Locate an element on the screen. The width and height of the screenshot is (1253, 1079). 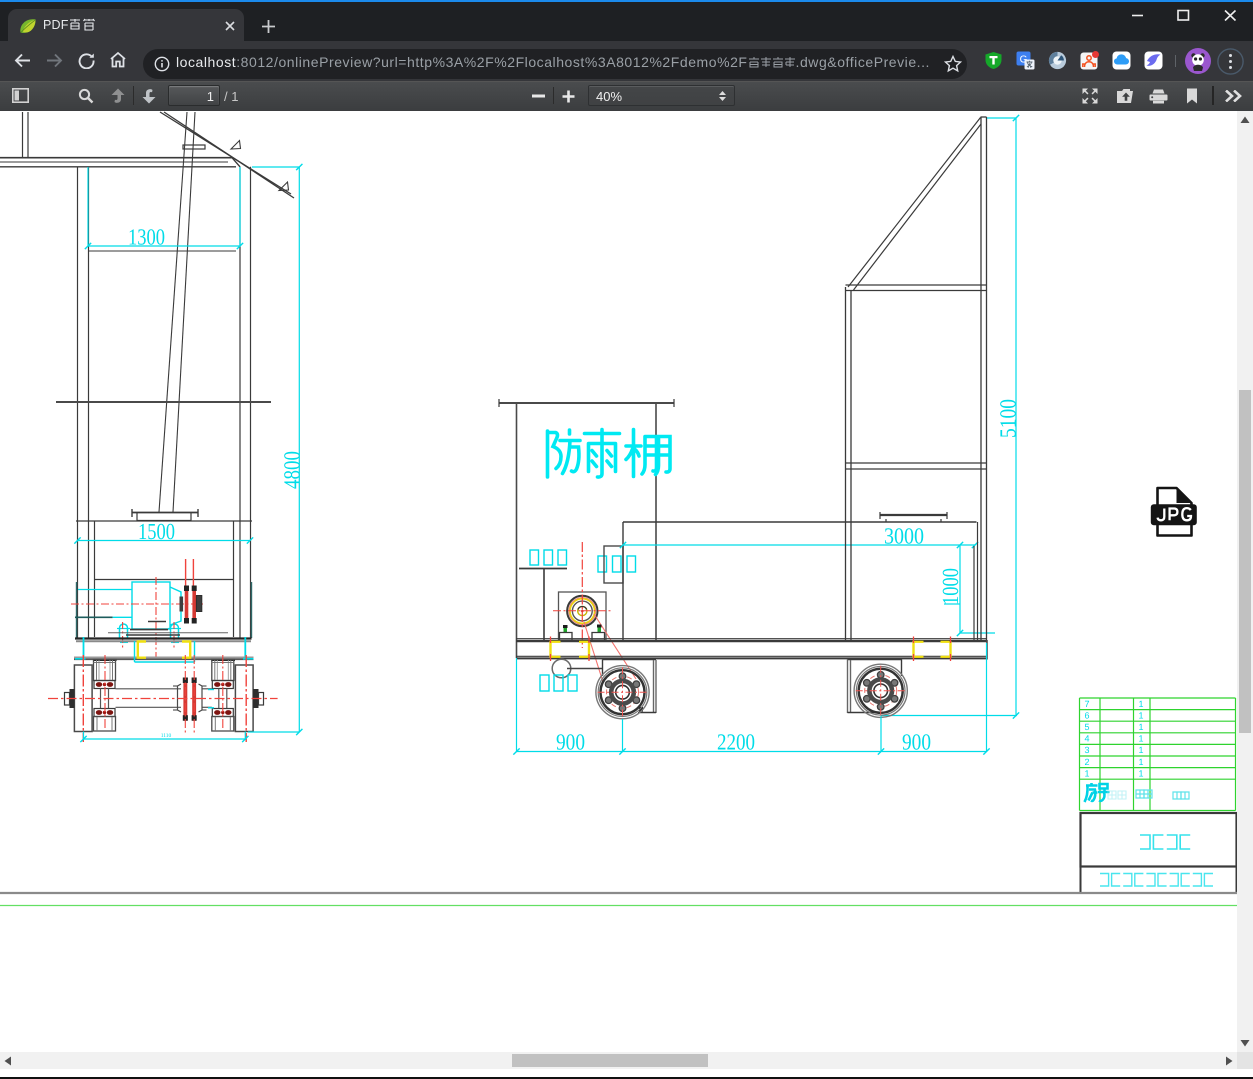
svg-text: 4800 is located at coordinates (291, 470).